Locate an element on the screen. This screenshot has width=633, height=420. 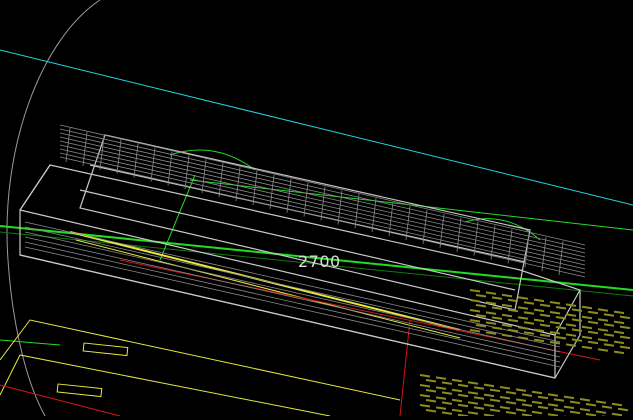
green-short is located at coordinates (30, 342).